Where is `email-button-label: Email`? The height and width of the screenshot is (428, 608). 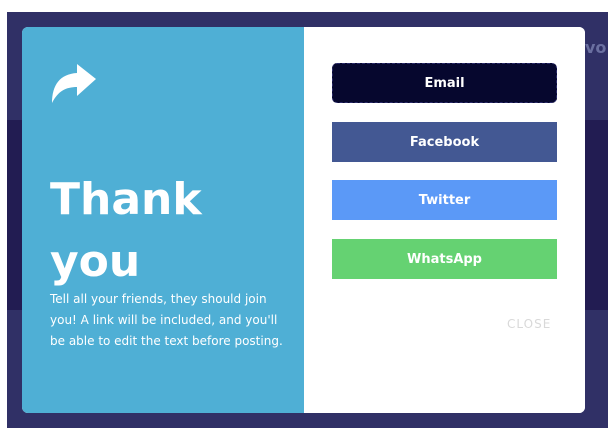
email-button-label: Email is located at coordinates (444, 83).